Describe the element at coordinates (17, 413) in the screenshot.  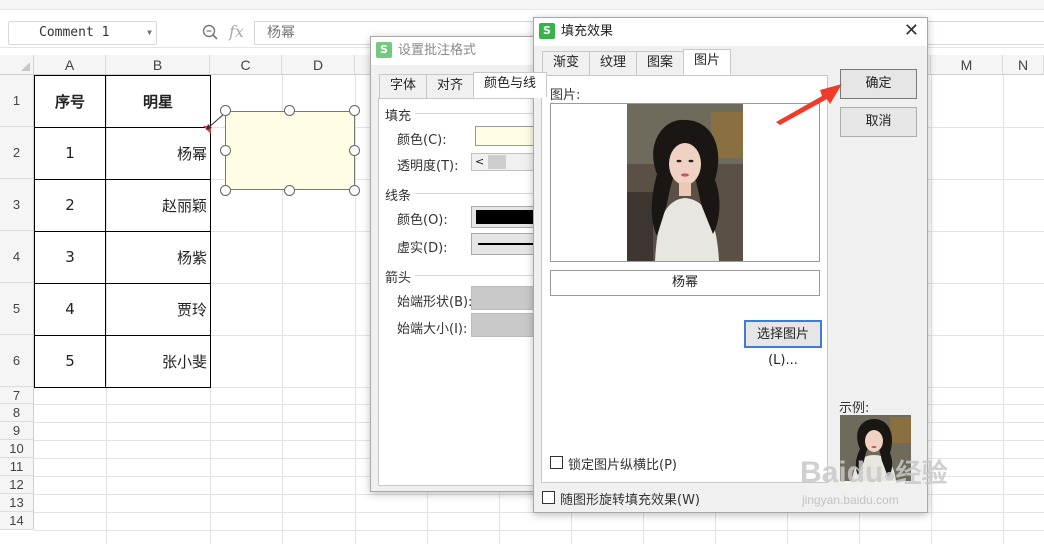
I see `row-header: 8` at that location.